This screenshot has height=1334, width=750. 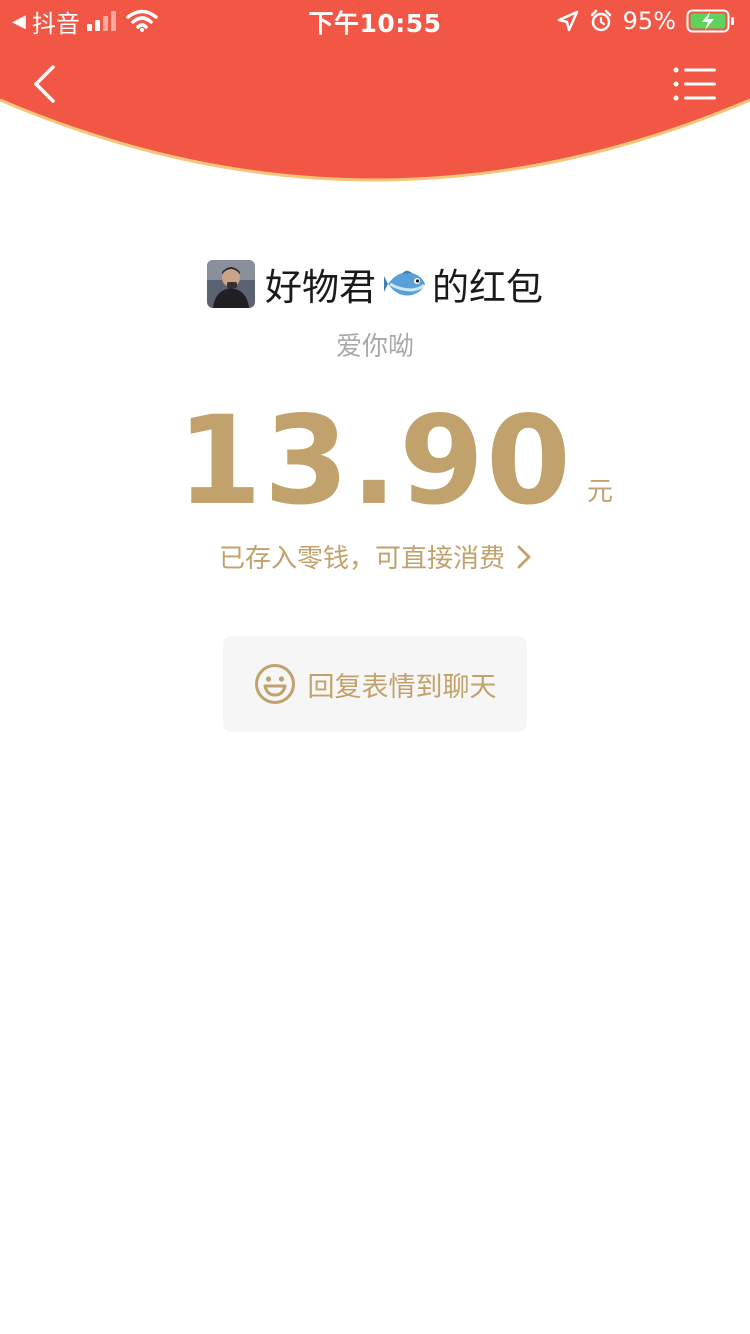 What do you see at coordinates (402, 687) in the screenshot?
I see `reply-button-label: 回复表情到聊天` at bounding box center [402, 687].